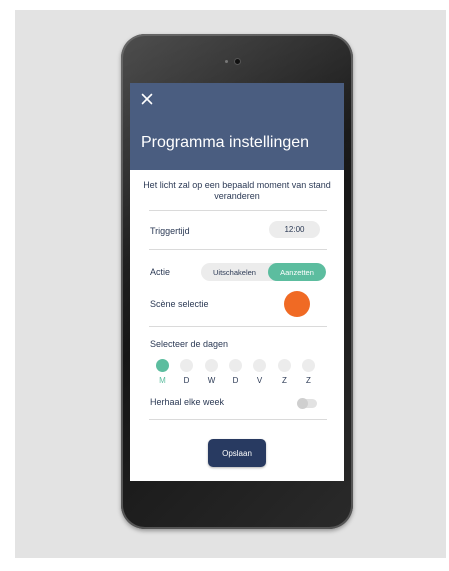 The height and width of the screenshot is (571, 449). I want to click on day-letter: V, so click(259, 380).